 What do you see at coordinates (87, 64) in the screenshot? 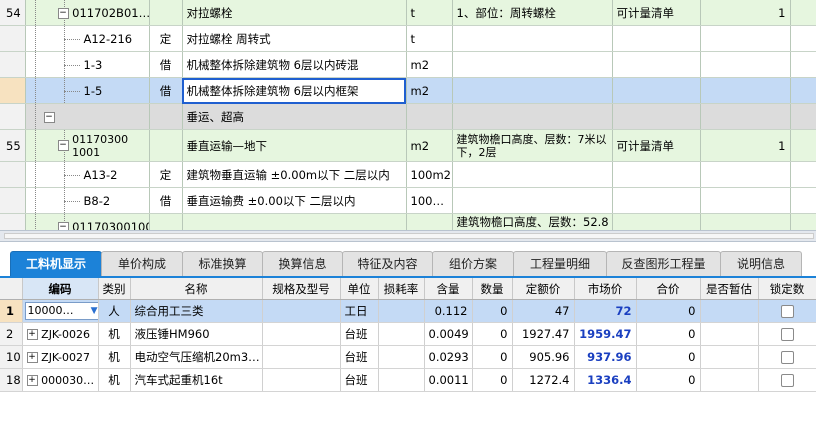
I see `code-cell: 1-3` at bounding box center [87, 64].